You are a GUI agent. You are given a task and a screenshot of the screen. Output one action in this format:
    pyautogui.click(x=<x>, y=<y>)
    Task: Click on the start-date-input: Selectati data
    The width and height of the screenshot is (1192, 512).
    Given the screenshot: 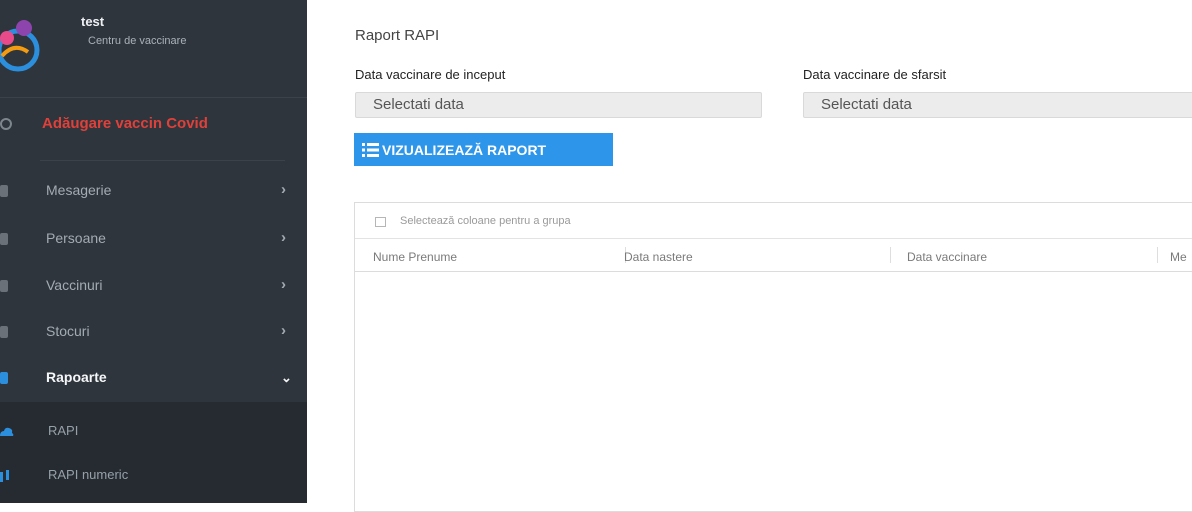 What is the action you would take?
    pyautogui.click(x=558, y=105)
    